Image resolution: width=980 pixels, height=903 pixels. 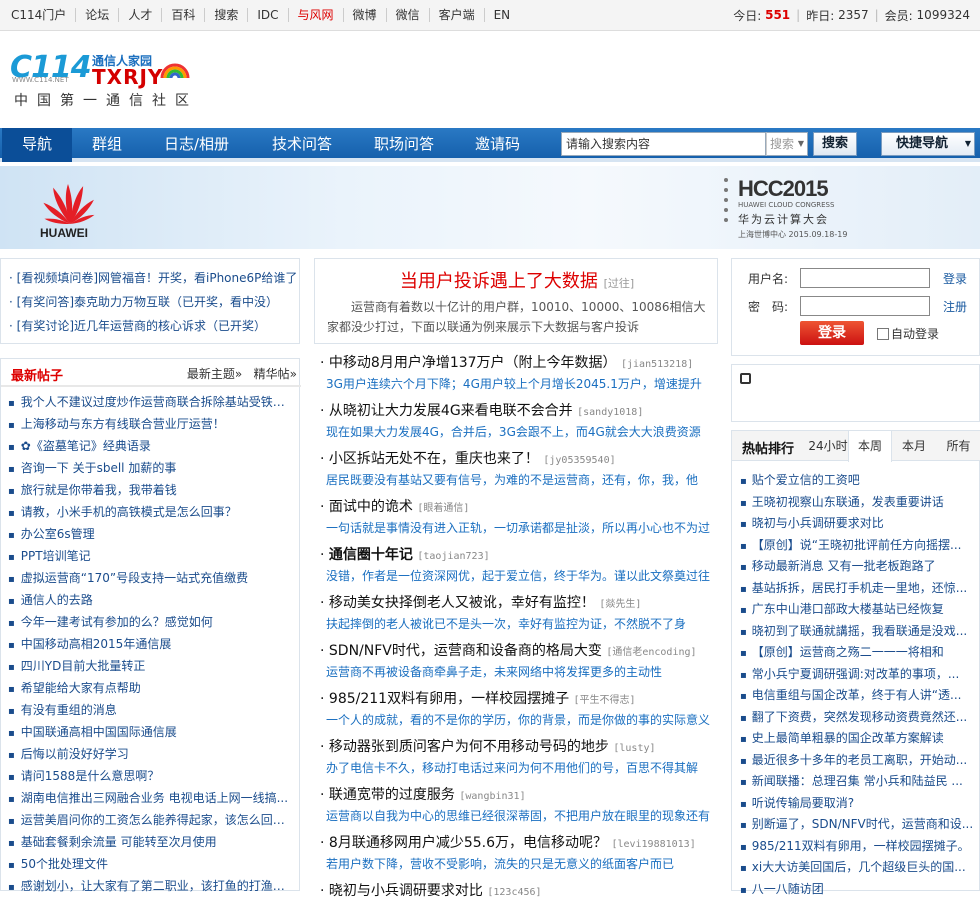 I want to click on hot-post-item: ▪ 985/211双料有卵用，一样校园摆摊子。, so click(x=860, y=845).